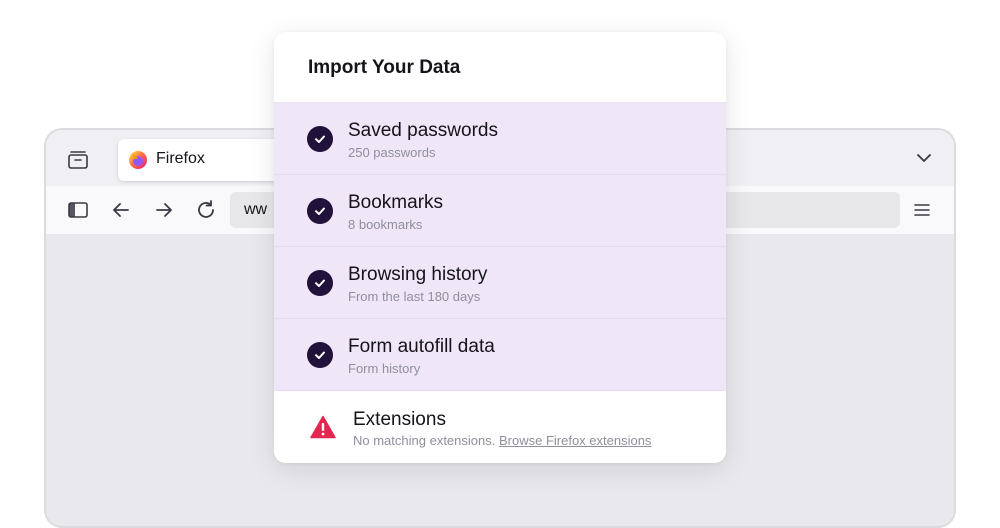 The width and height of the screenshot is (1000, 528). I want to click on tab-list-icon, so click(78, 160).